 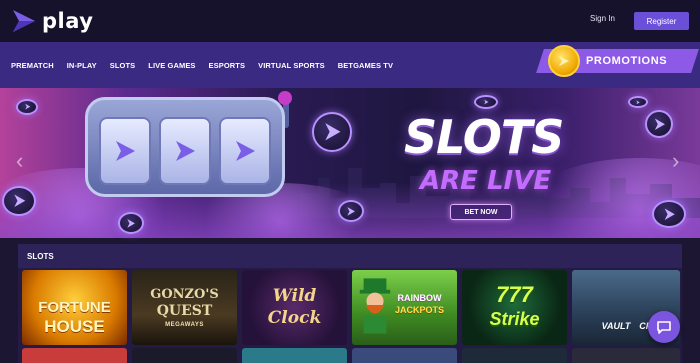 I want to click on logo-text: play, so click(x=68, y=21).